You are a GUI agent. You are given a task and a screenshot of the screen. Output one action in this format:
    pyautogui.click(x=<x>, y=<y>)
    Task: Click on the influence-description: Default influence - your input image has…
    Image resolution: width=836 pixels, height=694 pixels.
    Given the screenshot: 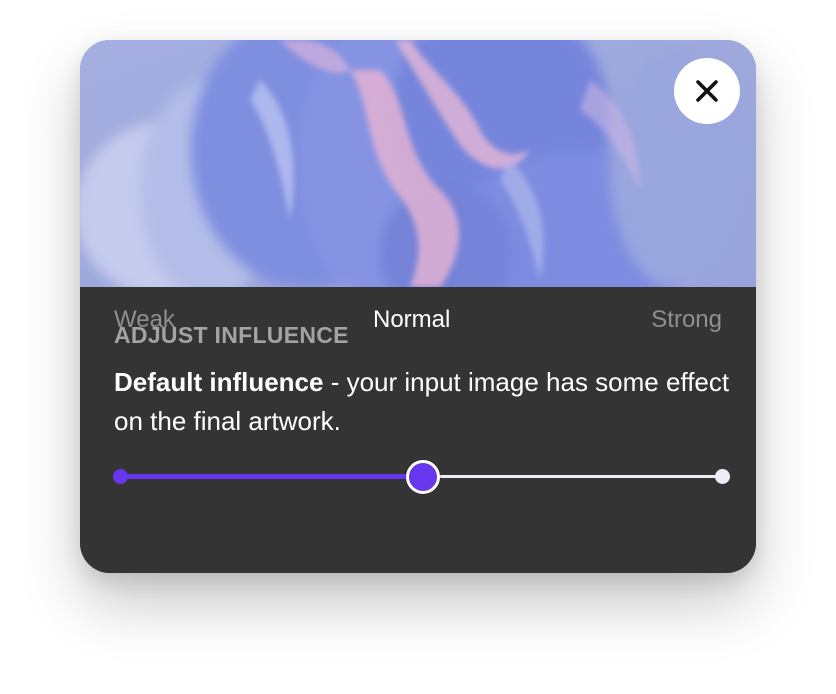 What is the action you would take?
    pyautogui.click(x=424, y=402)
    